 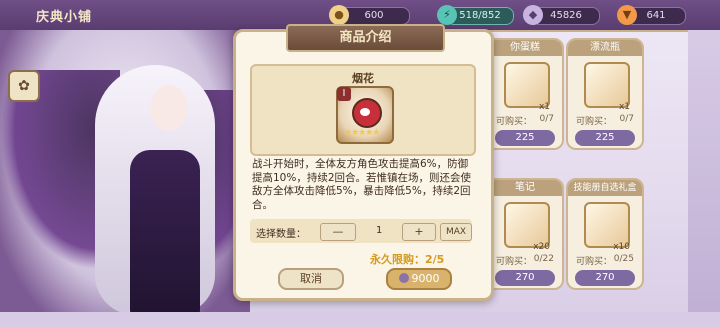 I want to click on coin-icon: ●, so click(x=339, y=15).